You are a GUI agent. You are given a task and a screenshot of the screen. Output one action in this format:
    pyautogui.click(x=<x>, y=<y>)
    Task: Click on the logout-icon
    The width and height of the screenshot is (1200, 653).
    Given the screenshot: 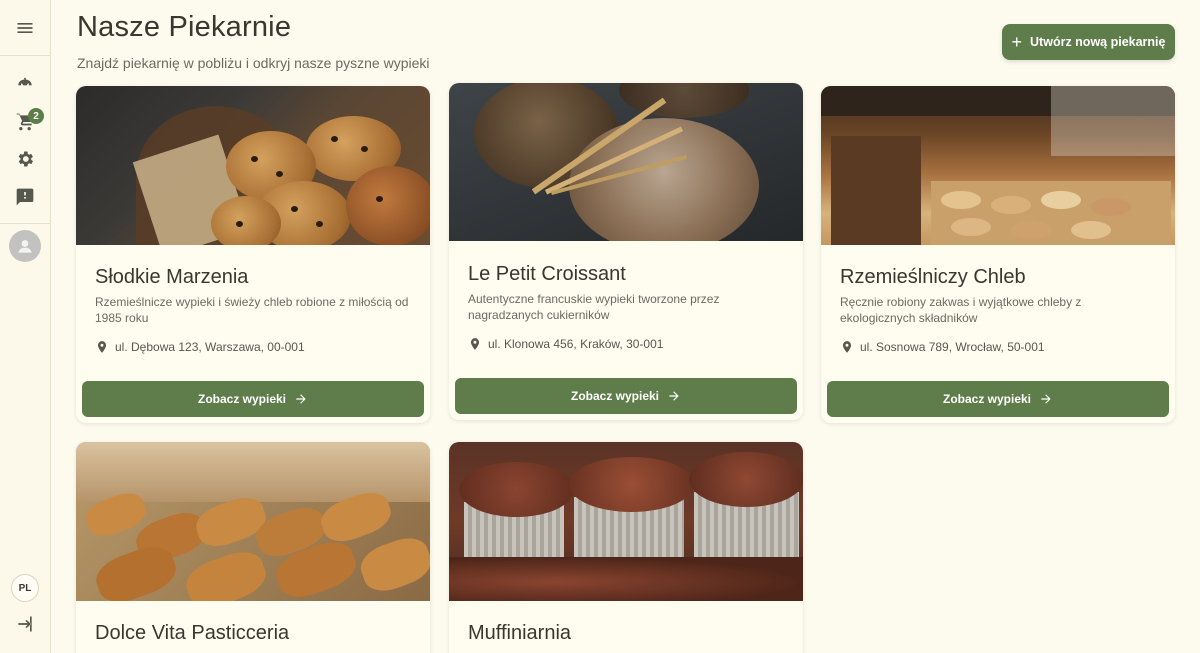 What is the action you would take?
    pyautogui.click(x=25, y=624)
    